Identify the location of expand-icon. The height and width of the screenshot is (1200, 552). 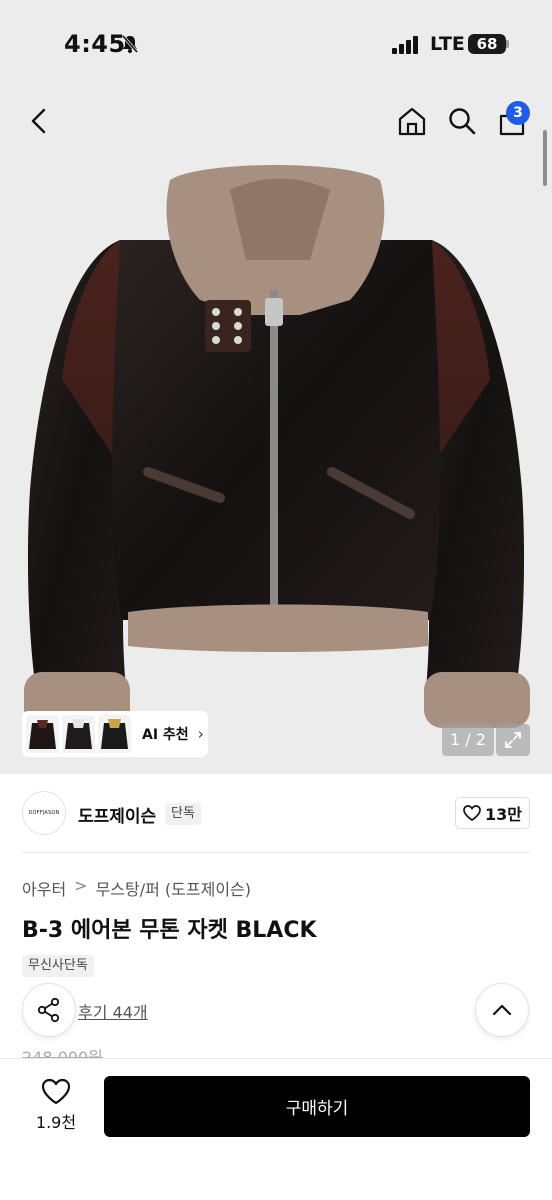
(513, 740).